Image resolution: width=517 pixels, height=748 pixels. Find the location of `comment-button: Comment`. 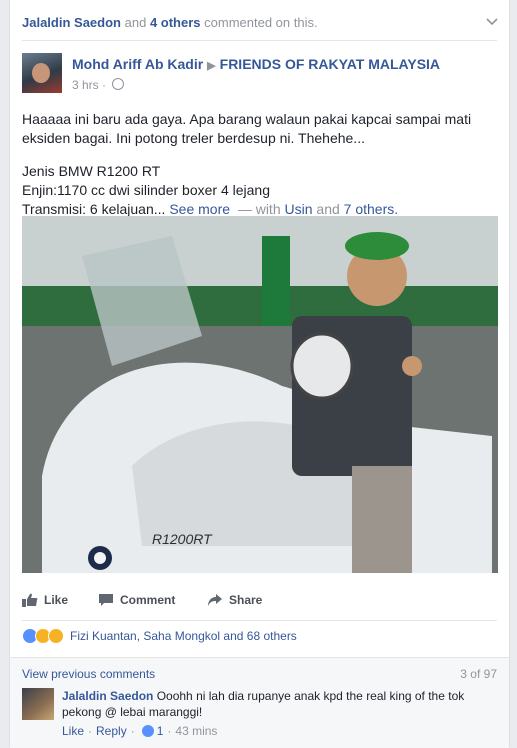

comment-button: Comment is located at coordinates (136, 600).